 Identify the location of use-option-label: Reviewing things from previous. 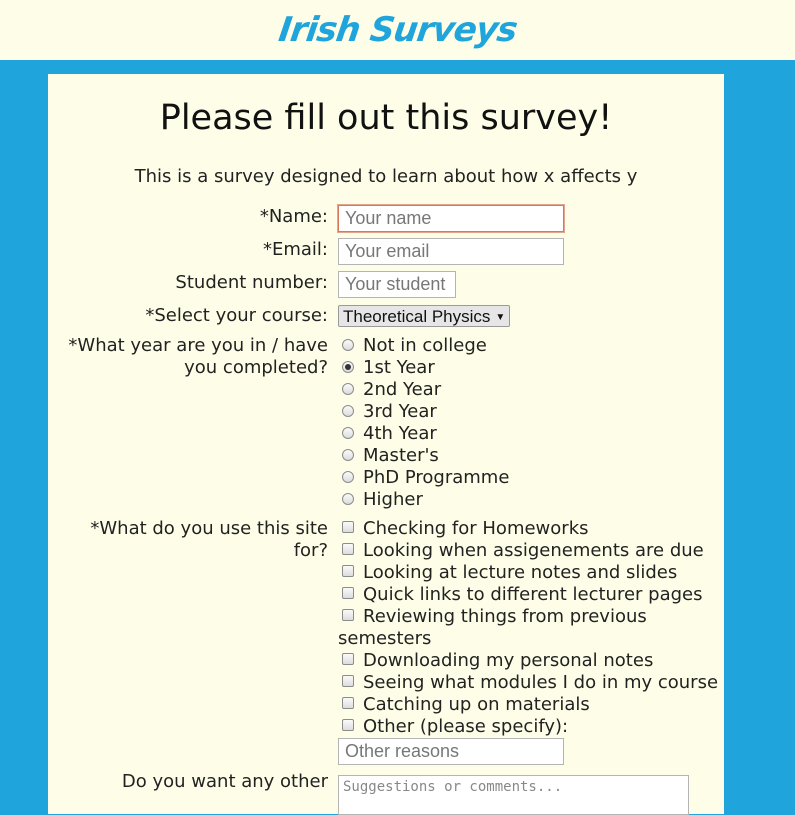
(505, 616).